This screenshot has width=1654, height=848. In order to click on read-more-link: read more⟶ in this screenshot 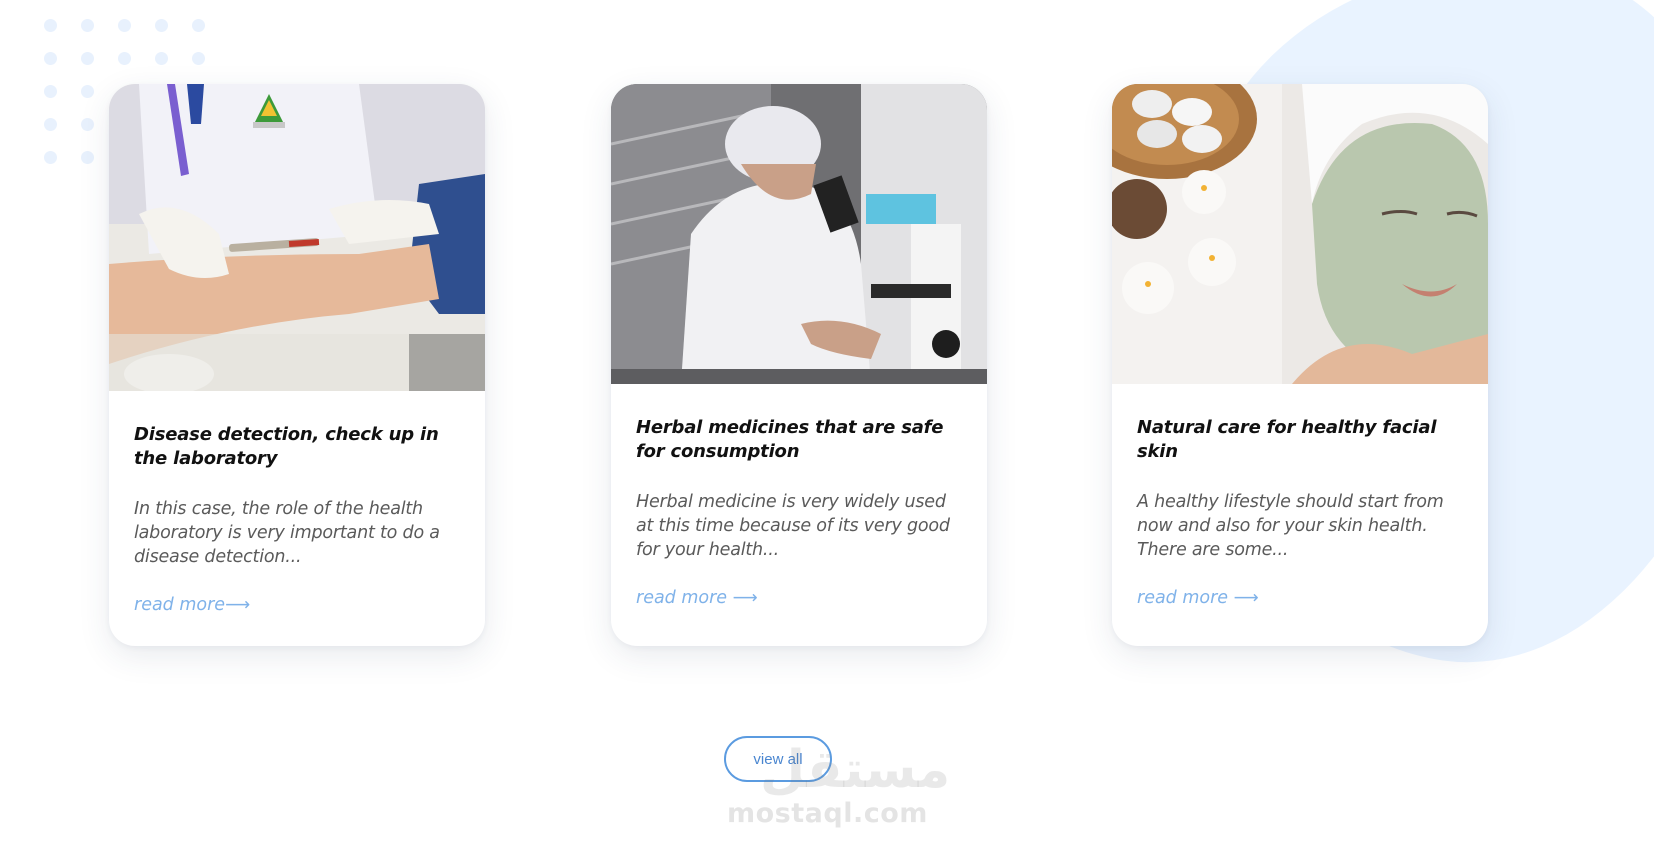, I will do `click(192, 605)`.